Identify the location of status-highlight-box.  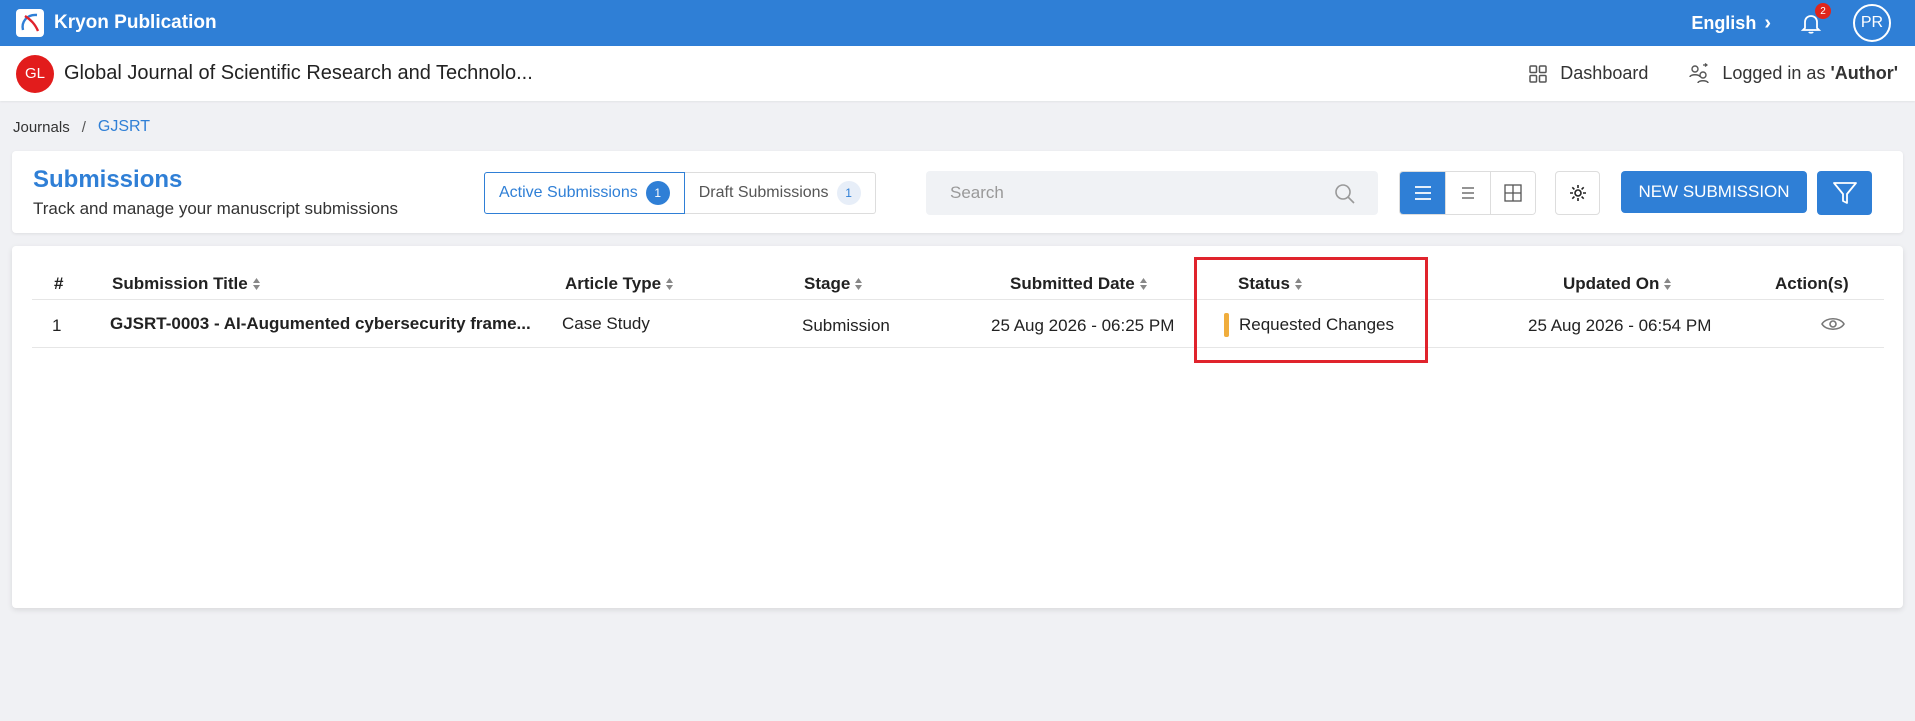
(1311, 310).